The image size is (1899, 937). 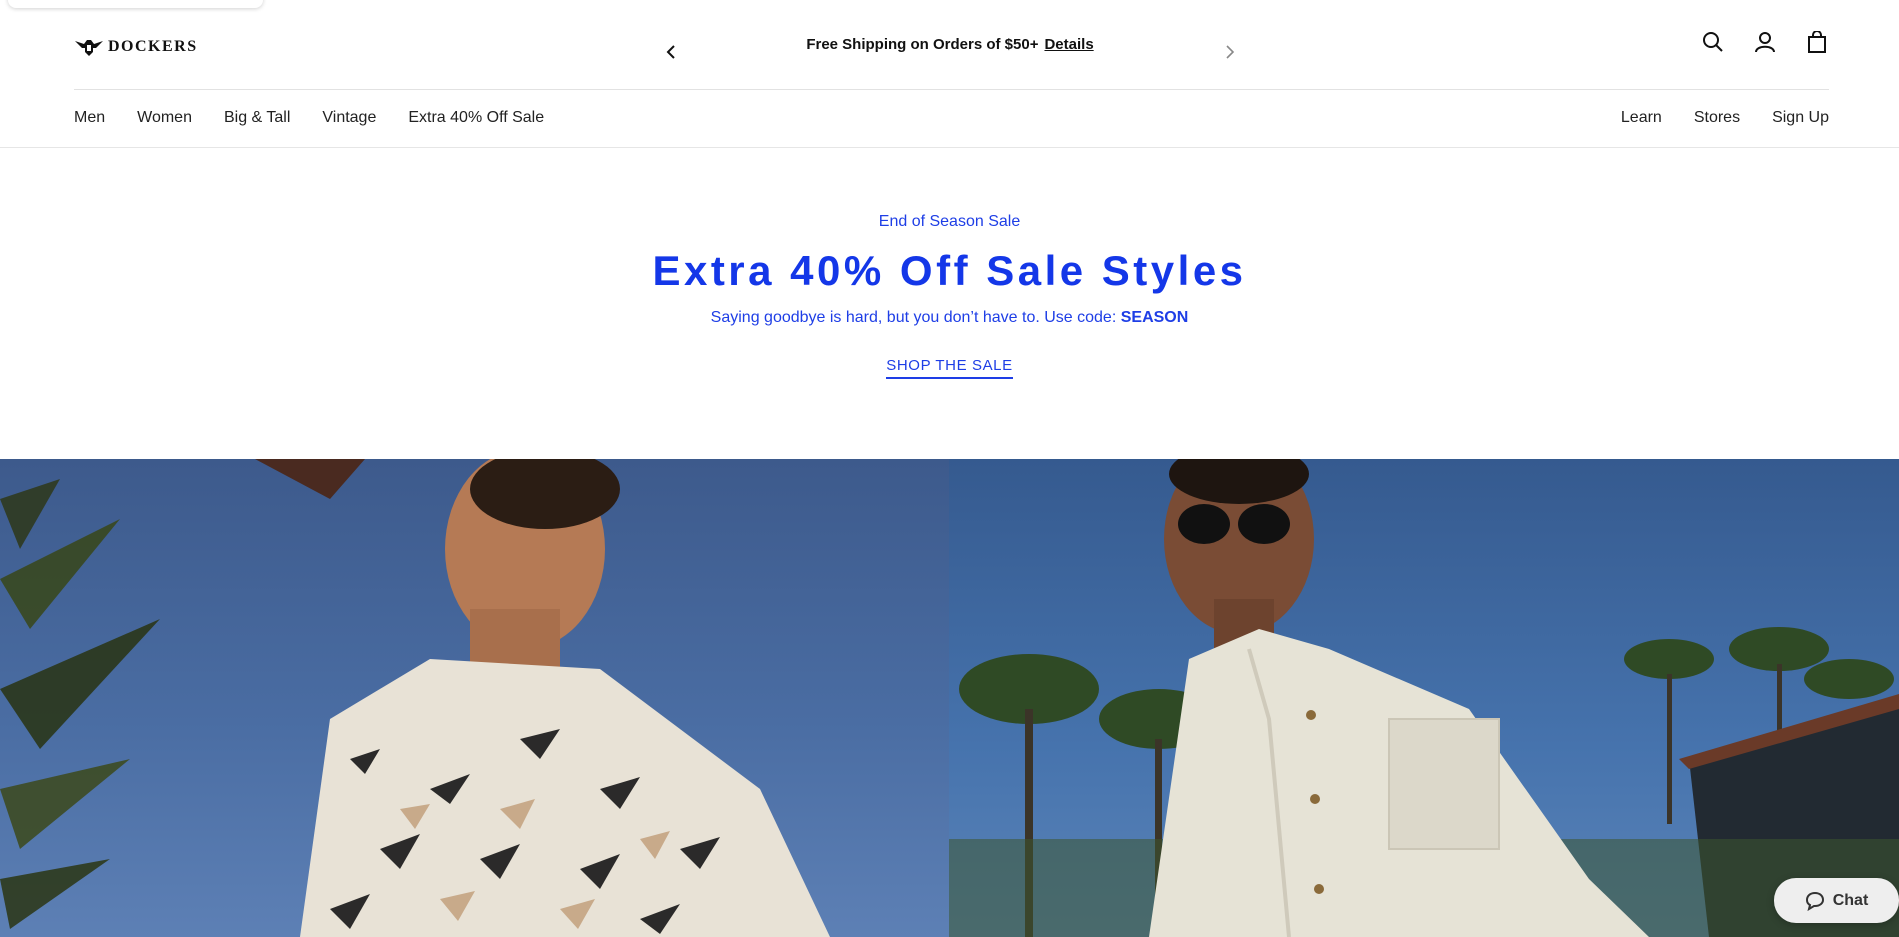 I want to click on utility-nav: Learn Stores Sign Up, so click(x=1725, y=118).